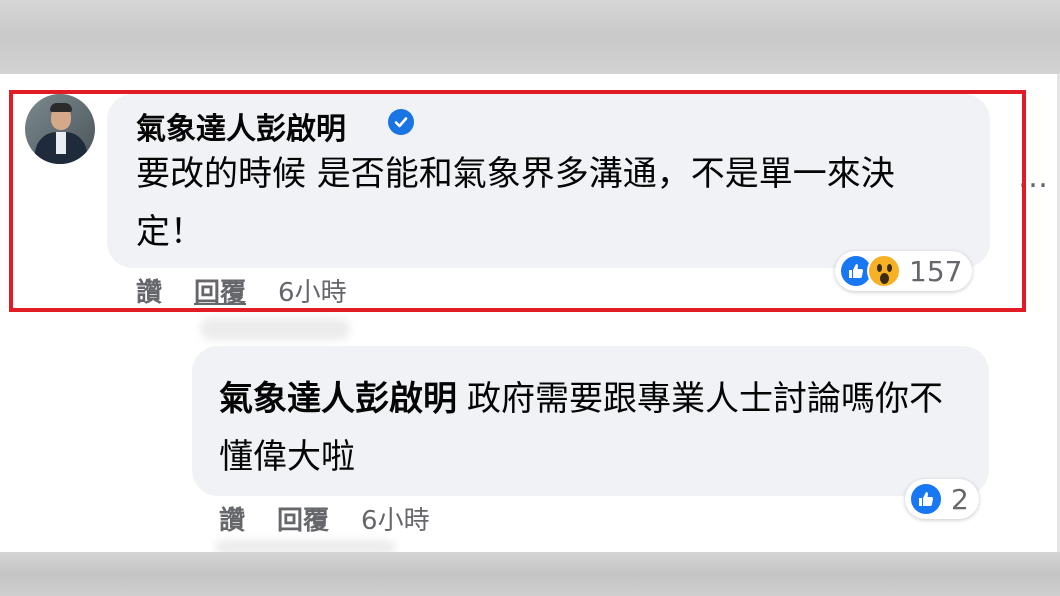  I want to click on like-icon, so click(926, 499).